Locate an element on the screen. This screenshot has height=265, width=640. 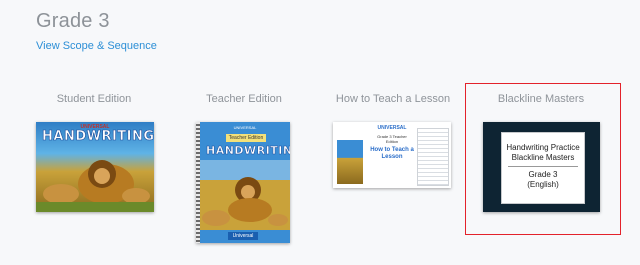
mini-book-thumbnail is located at coordinates (350, 162).